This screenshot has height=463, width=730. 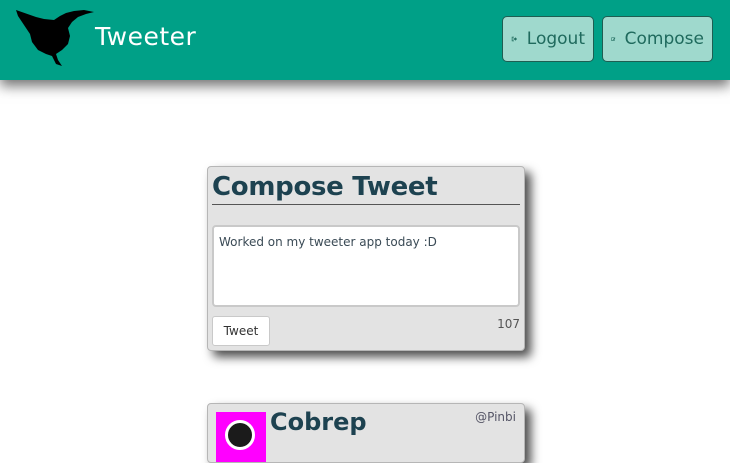 What do you see at coordinates (613, 39) in the screenshot?
I see `pencil-square-icon` at bounding box center [613, 39].